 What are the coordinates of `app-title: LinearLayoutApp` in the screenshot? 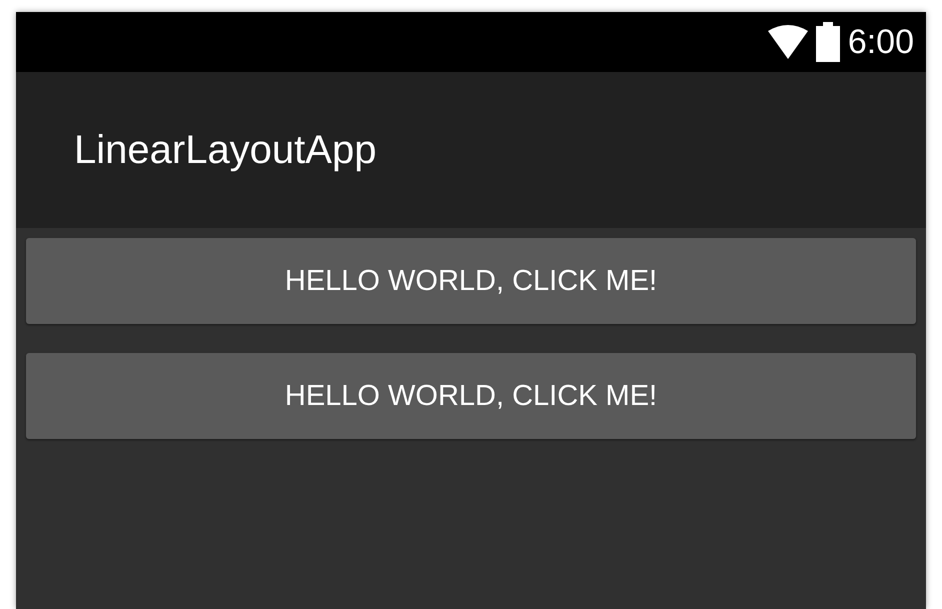 It's located at (225, 150).